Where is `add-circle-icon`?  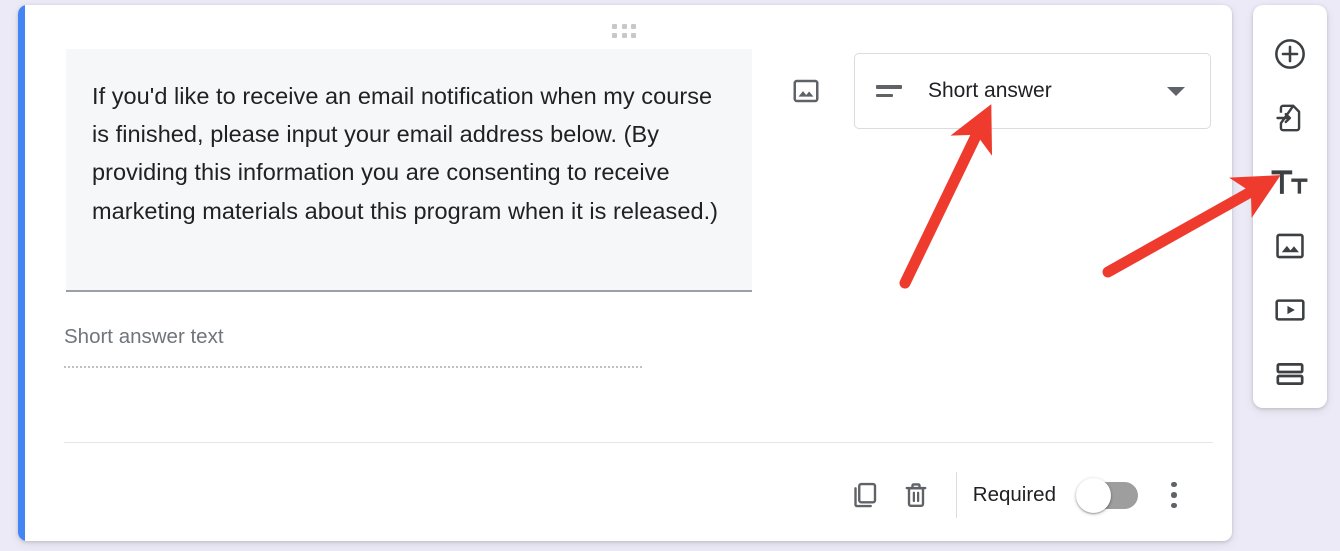
add-circle-icon is located at coordinates (1290, 54).